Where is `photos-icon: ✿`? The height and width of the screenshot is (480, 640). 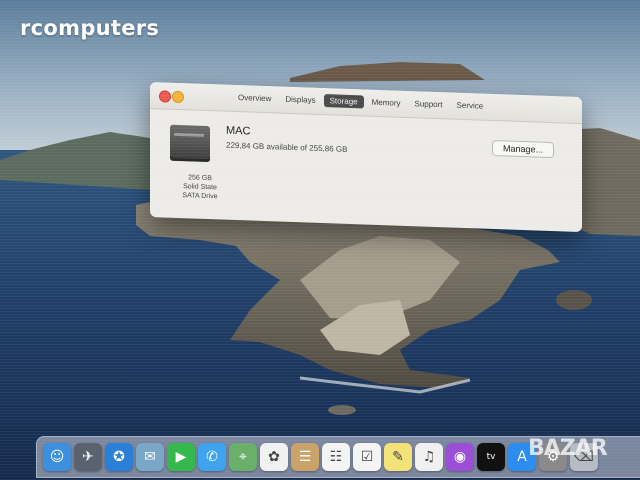 photos-icon: ✿ is located at coordinates (274, 457).